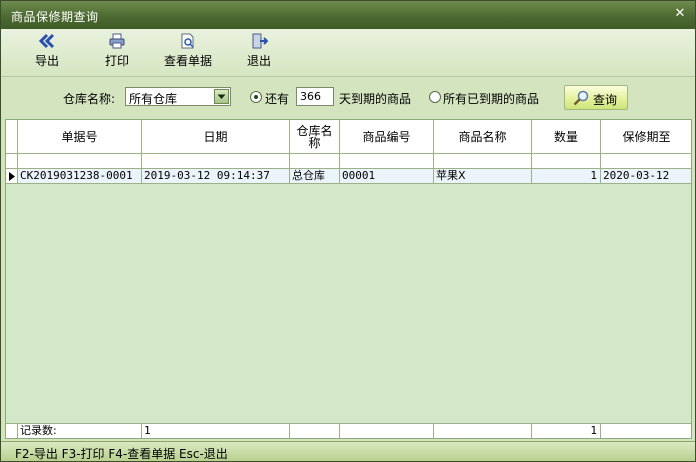 This screenshot has width=696, height=462. What do you see at coordinates (89, 99) in the screenshot?
I see `warehouse-label: 仓库名称:` at bounding box center [89, 99].